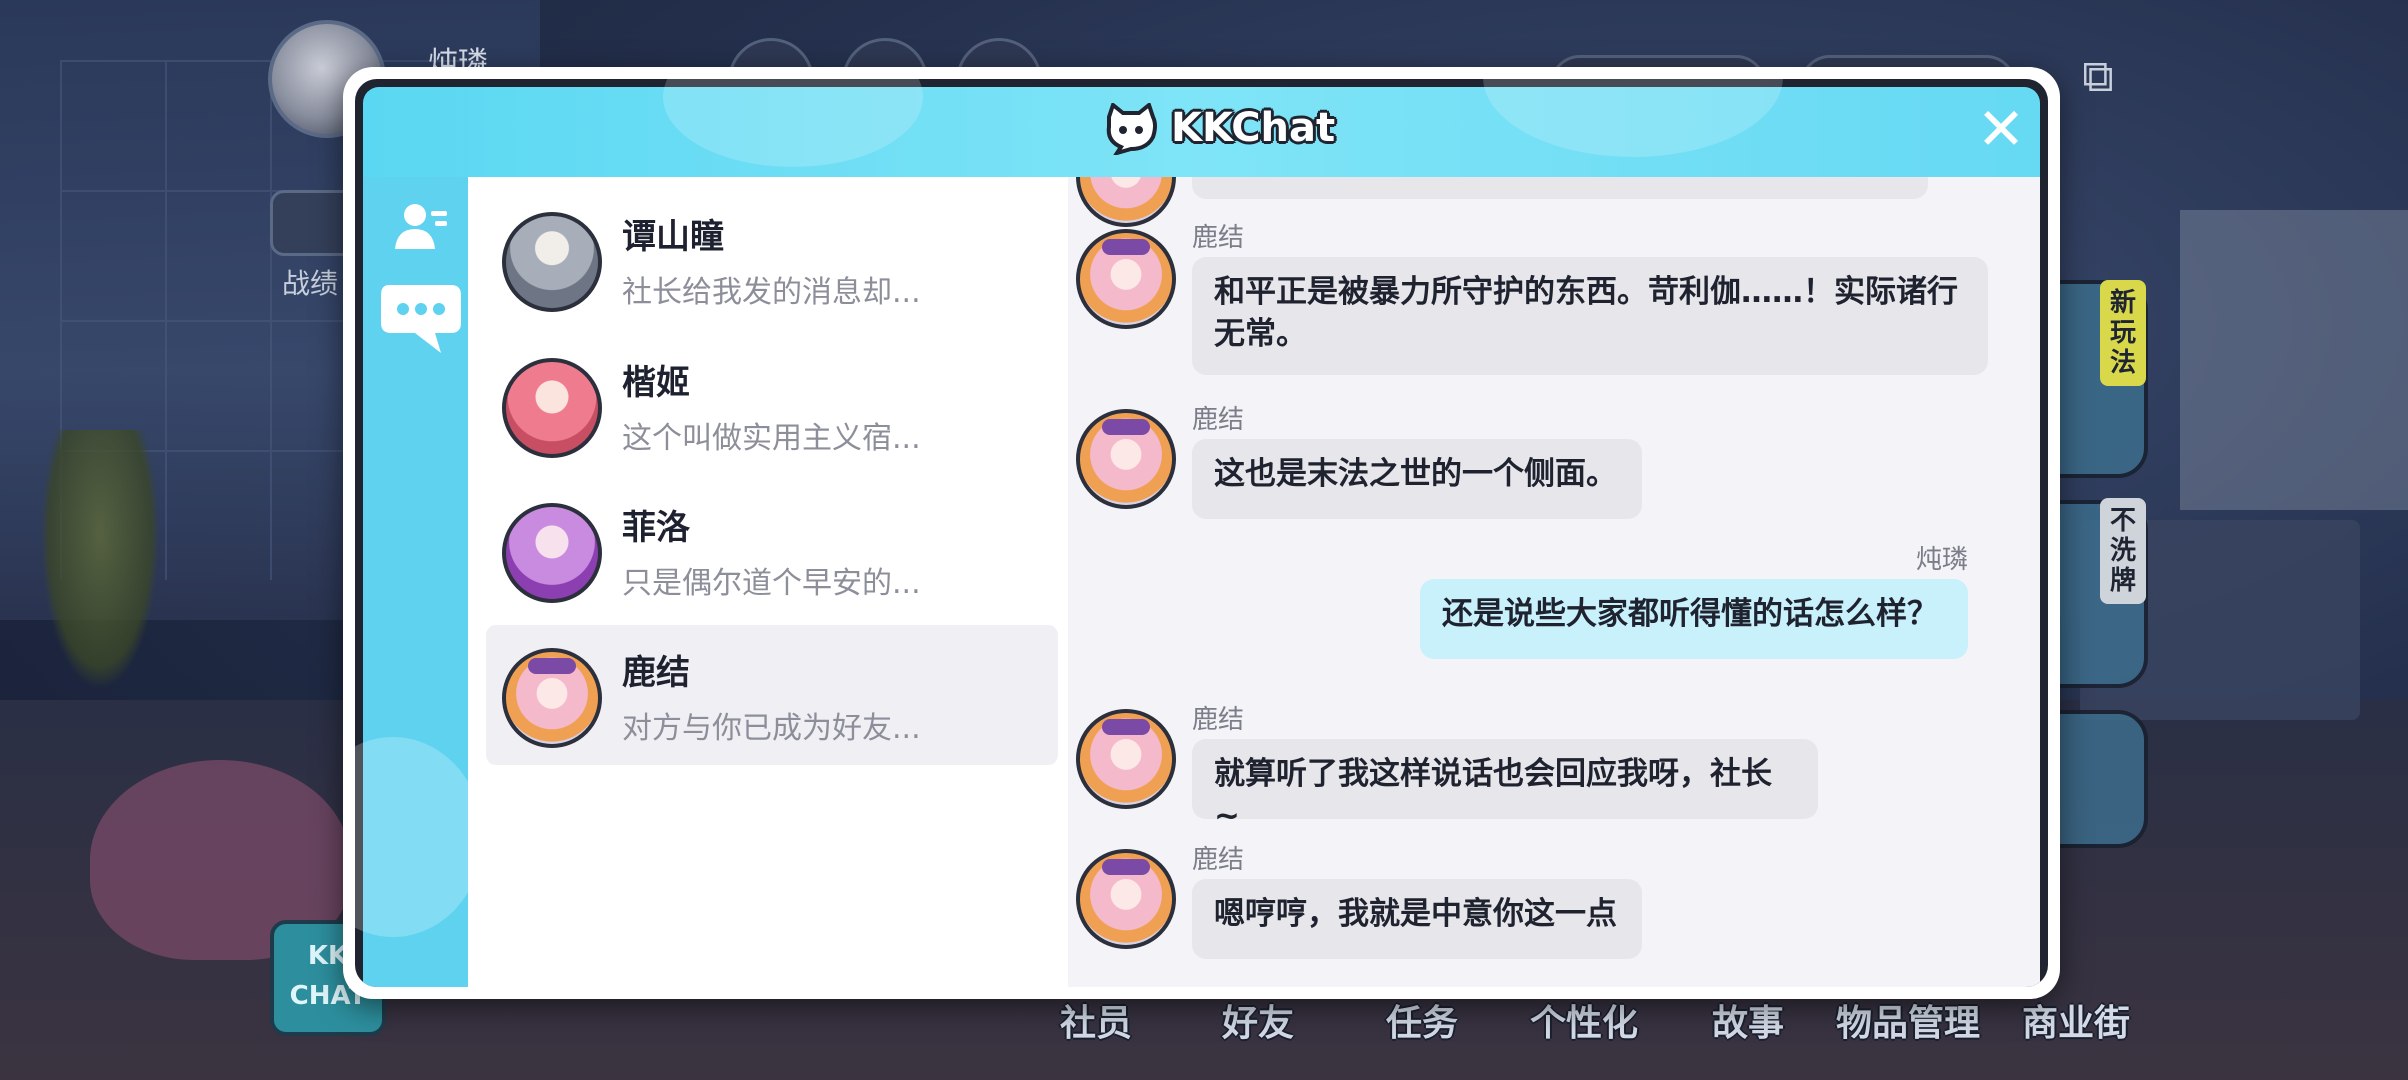 This screenshot has width=2408, height=1080. Describe the element at coordinates (310, 283) in the screenshot. I see `record-label: 战绩` at that location.